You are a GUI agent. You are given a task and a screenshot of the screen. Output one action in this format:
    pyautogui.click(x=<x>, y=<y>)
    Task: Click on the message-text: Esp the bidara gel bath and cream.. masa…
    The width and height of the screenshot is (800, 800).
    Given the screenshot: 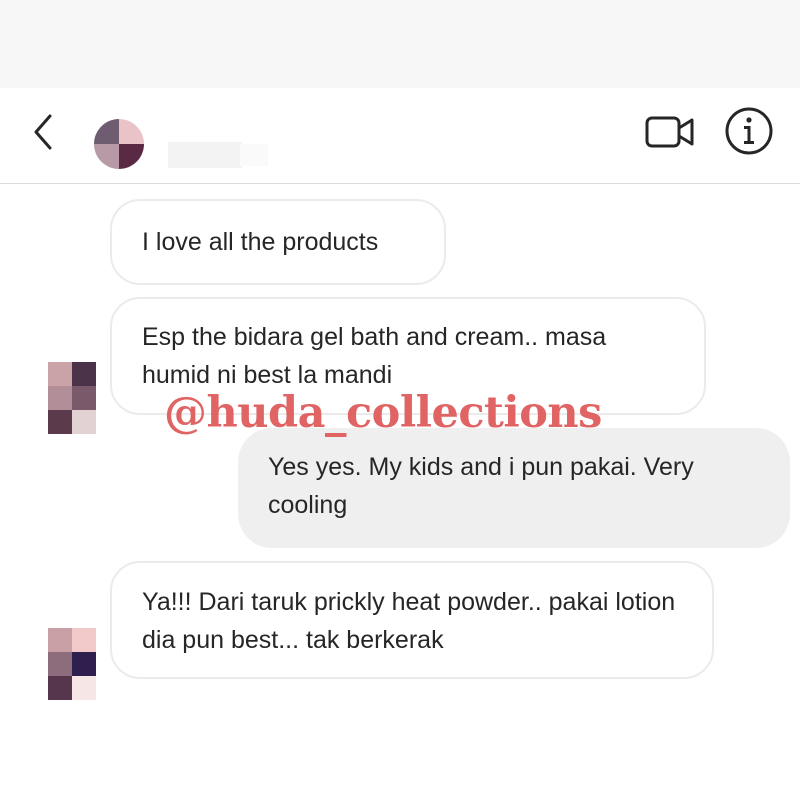 What is the action you would take?
    pyautogui.click(x=374, y=356)
    